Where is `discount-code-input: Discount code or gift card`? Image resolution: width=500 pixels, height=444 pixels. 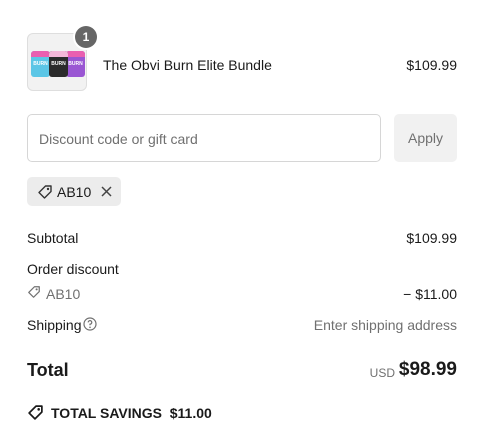 discount-code-input: Discount code or gift card is located at coordinates (204, 138).